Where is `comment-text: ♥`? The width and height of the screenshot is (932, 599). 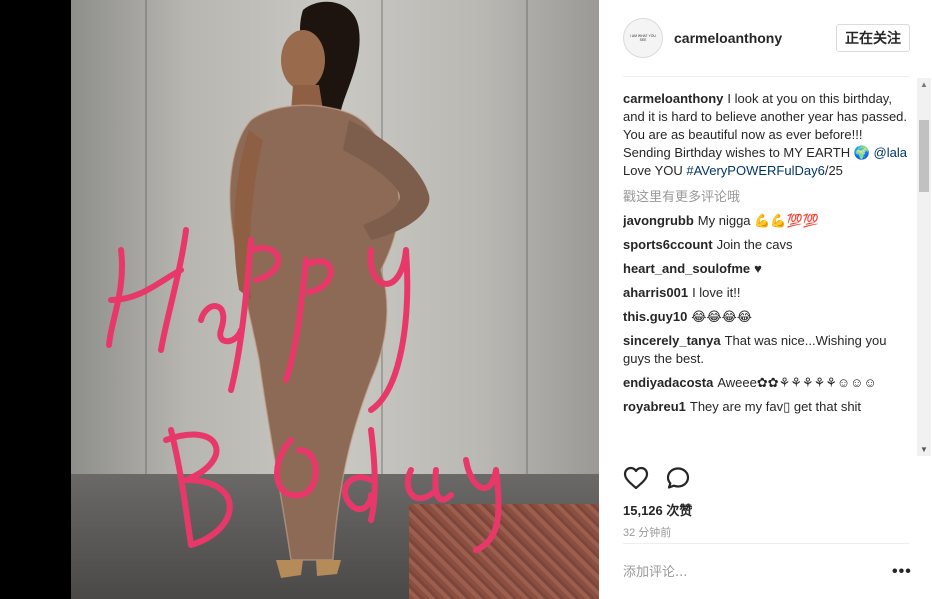 comment-text: ♥ is located at coordinates (758, 268).